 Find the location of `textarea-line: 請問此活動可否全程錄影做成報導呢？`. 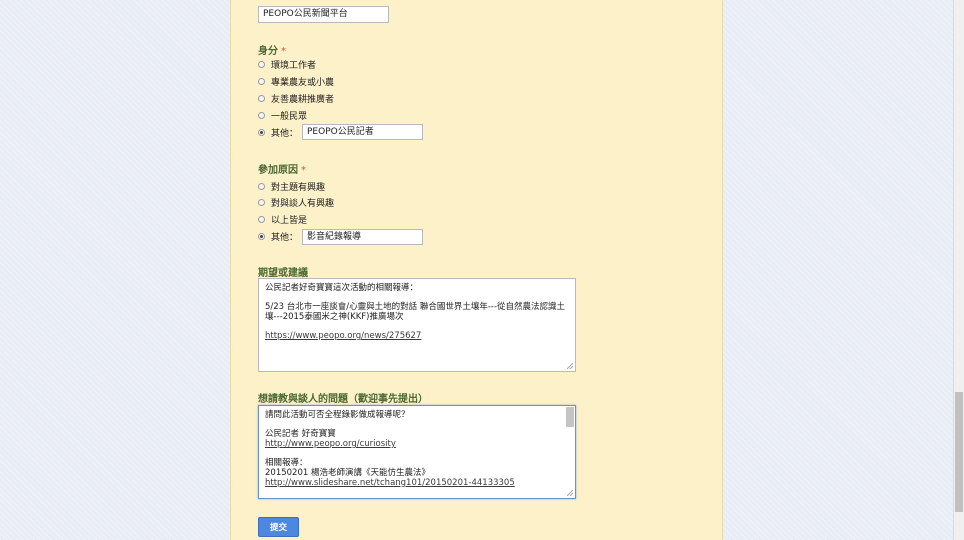

textarea-line: 請問此活動可否全程錄影做成報導呢？ is located at coordinates (337, 415).